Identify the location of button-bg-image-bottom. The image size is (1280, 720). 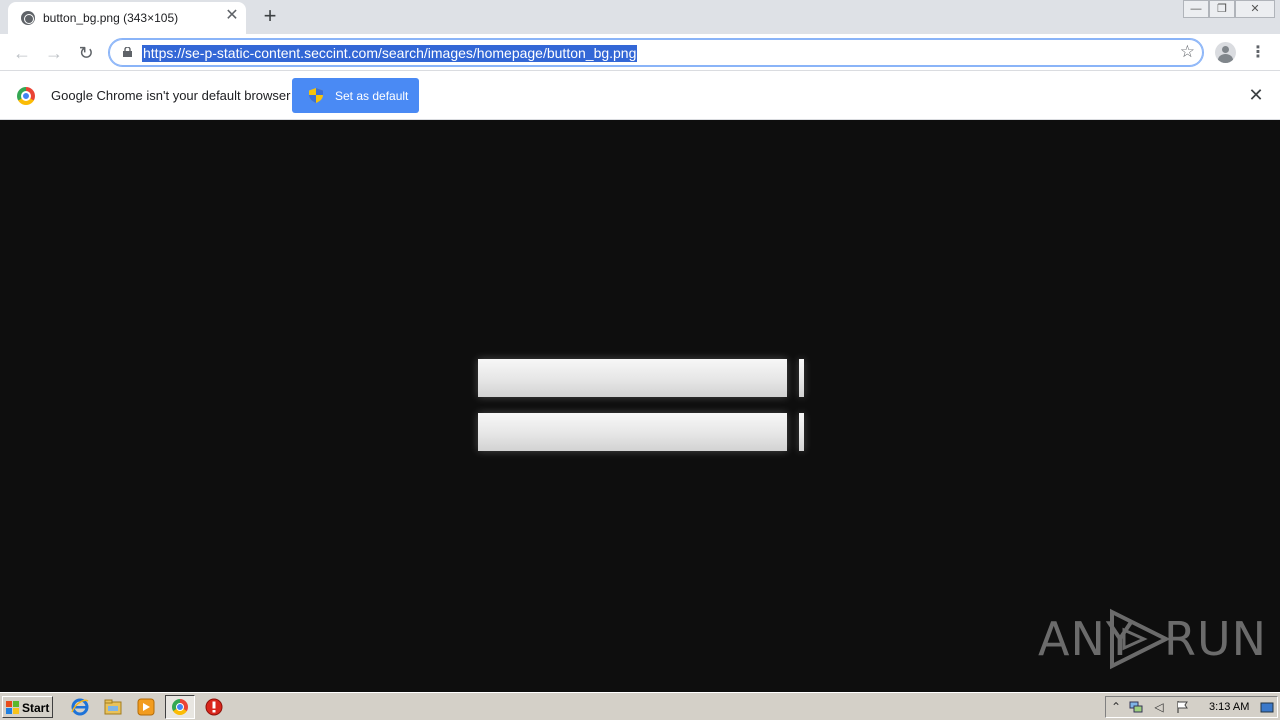
(632, 432).